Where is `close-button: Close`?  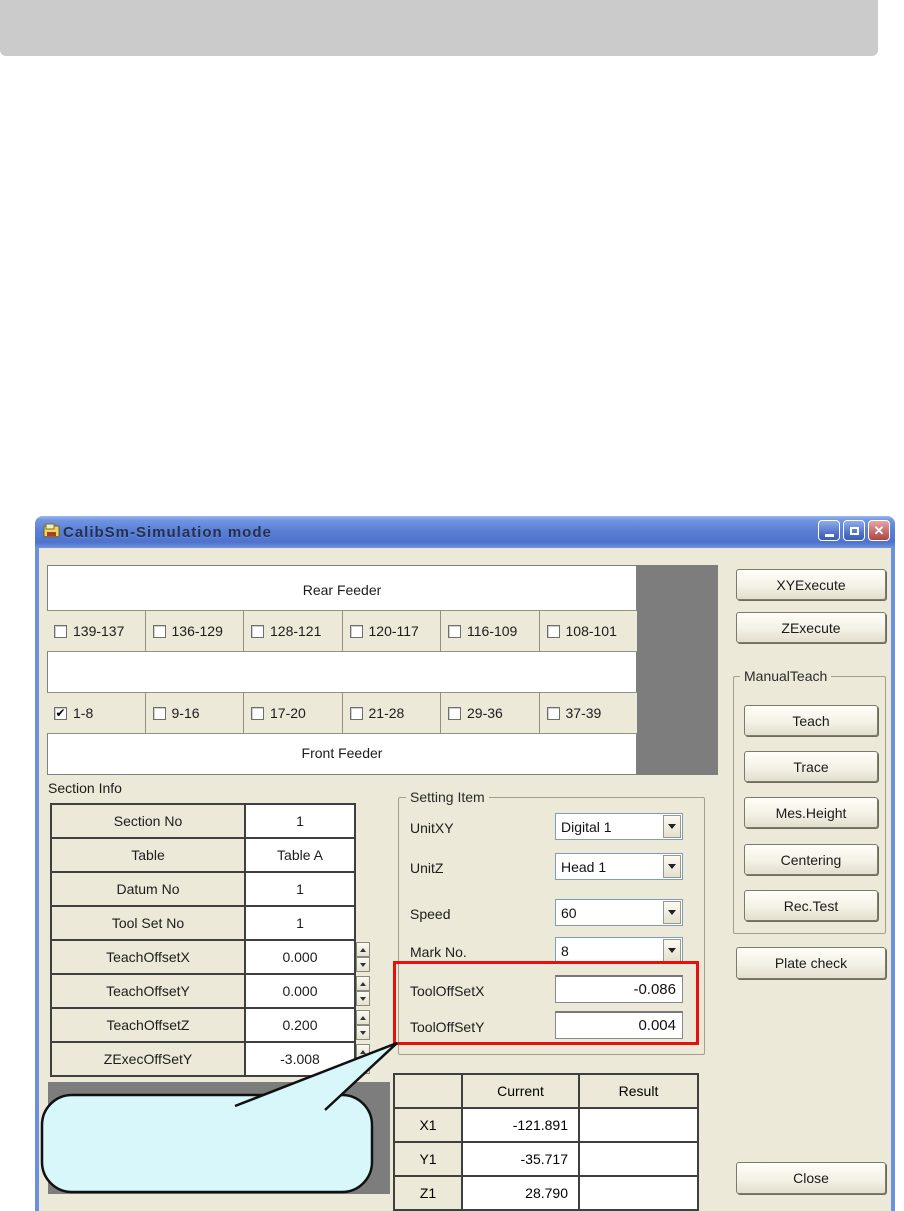
close-button: Close is located at coordinates (811, 1178).